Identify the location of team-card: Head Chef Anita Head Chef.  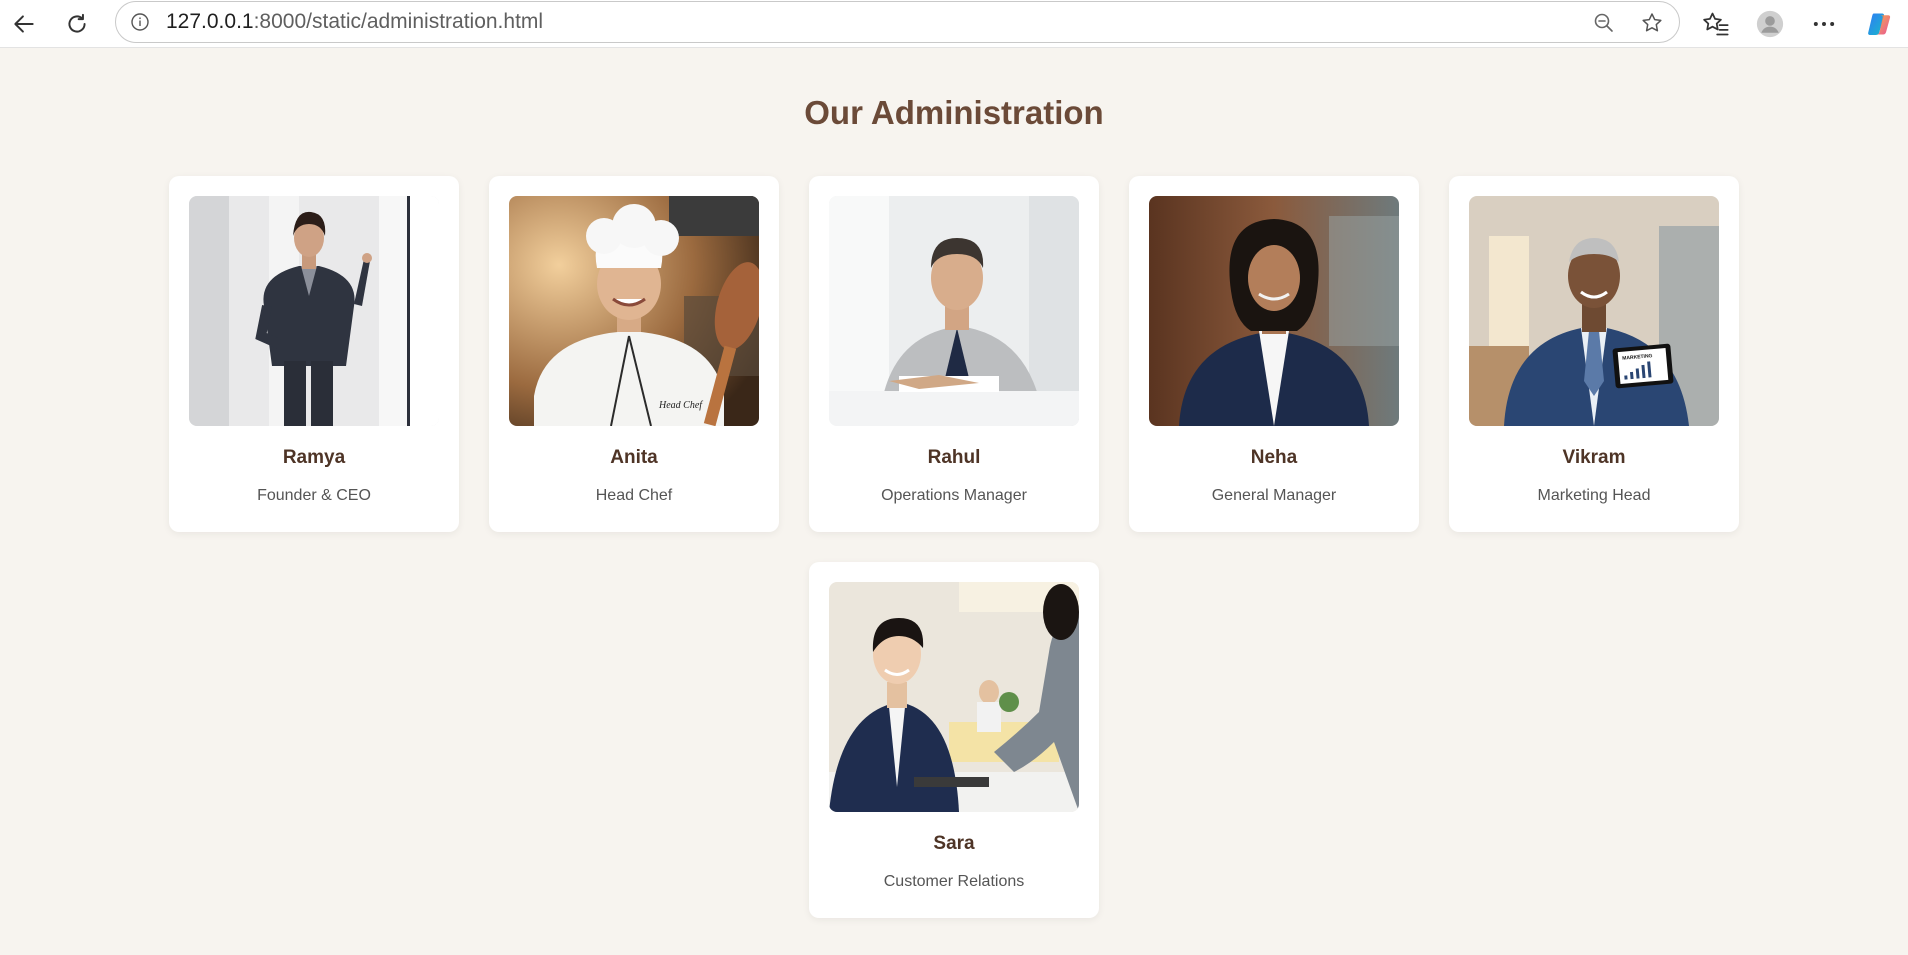
(634, 354).